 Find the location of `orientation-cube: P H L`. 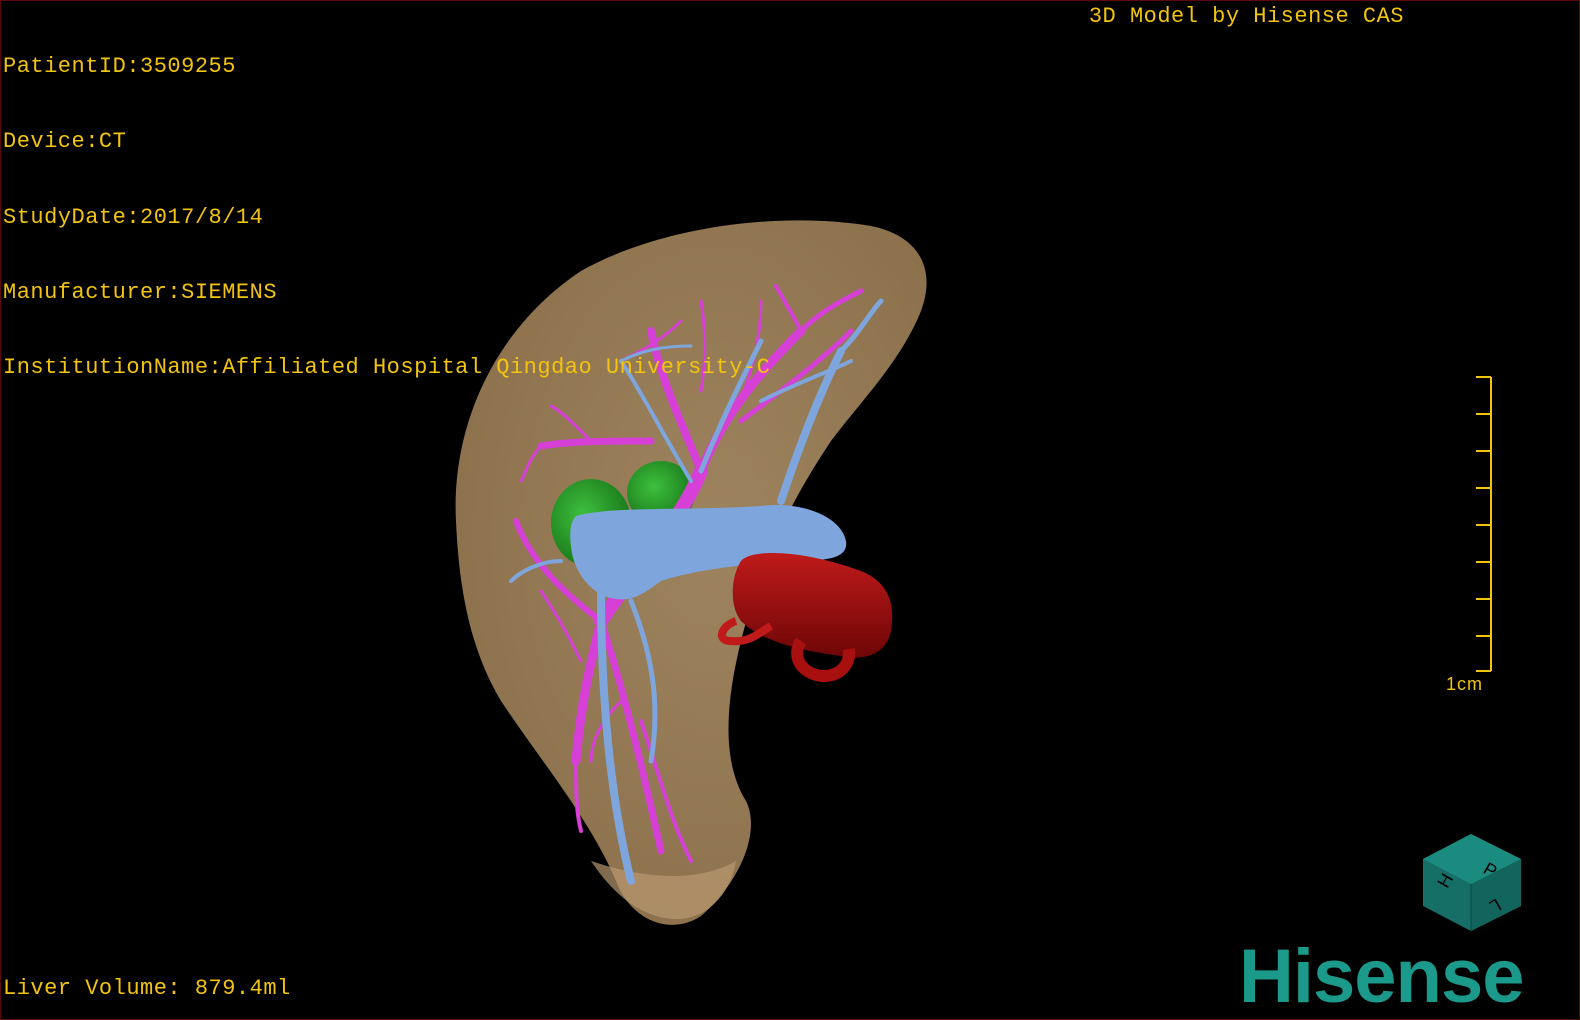

orientation-cube: P H L is located at coordinates (1472, 882).